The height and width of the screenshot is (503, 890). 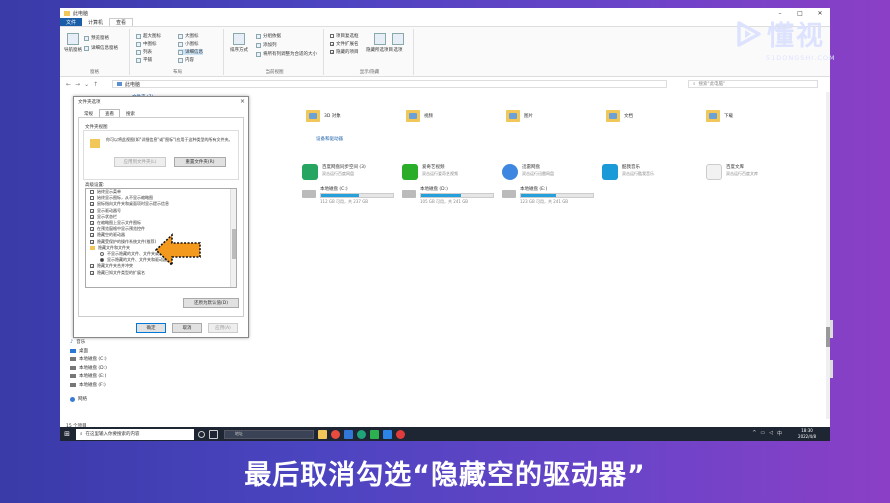 I want to click on options-button: 选项, so click(x=398, y=43).